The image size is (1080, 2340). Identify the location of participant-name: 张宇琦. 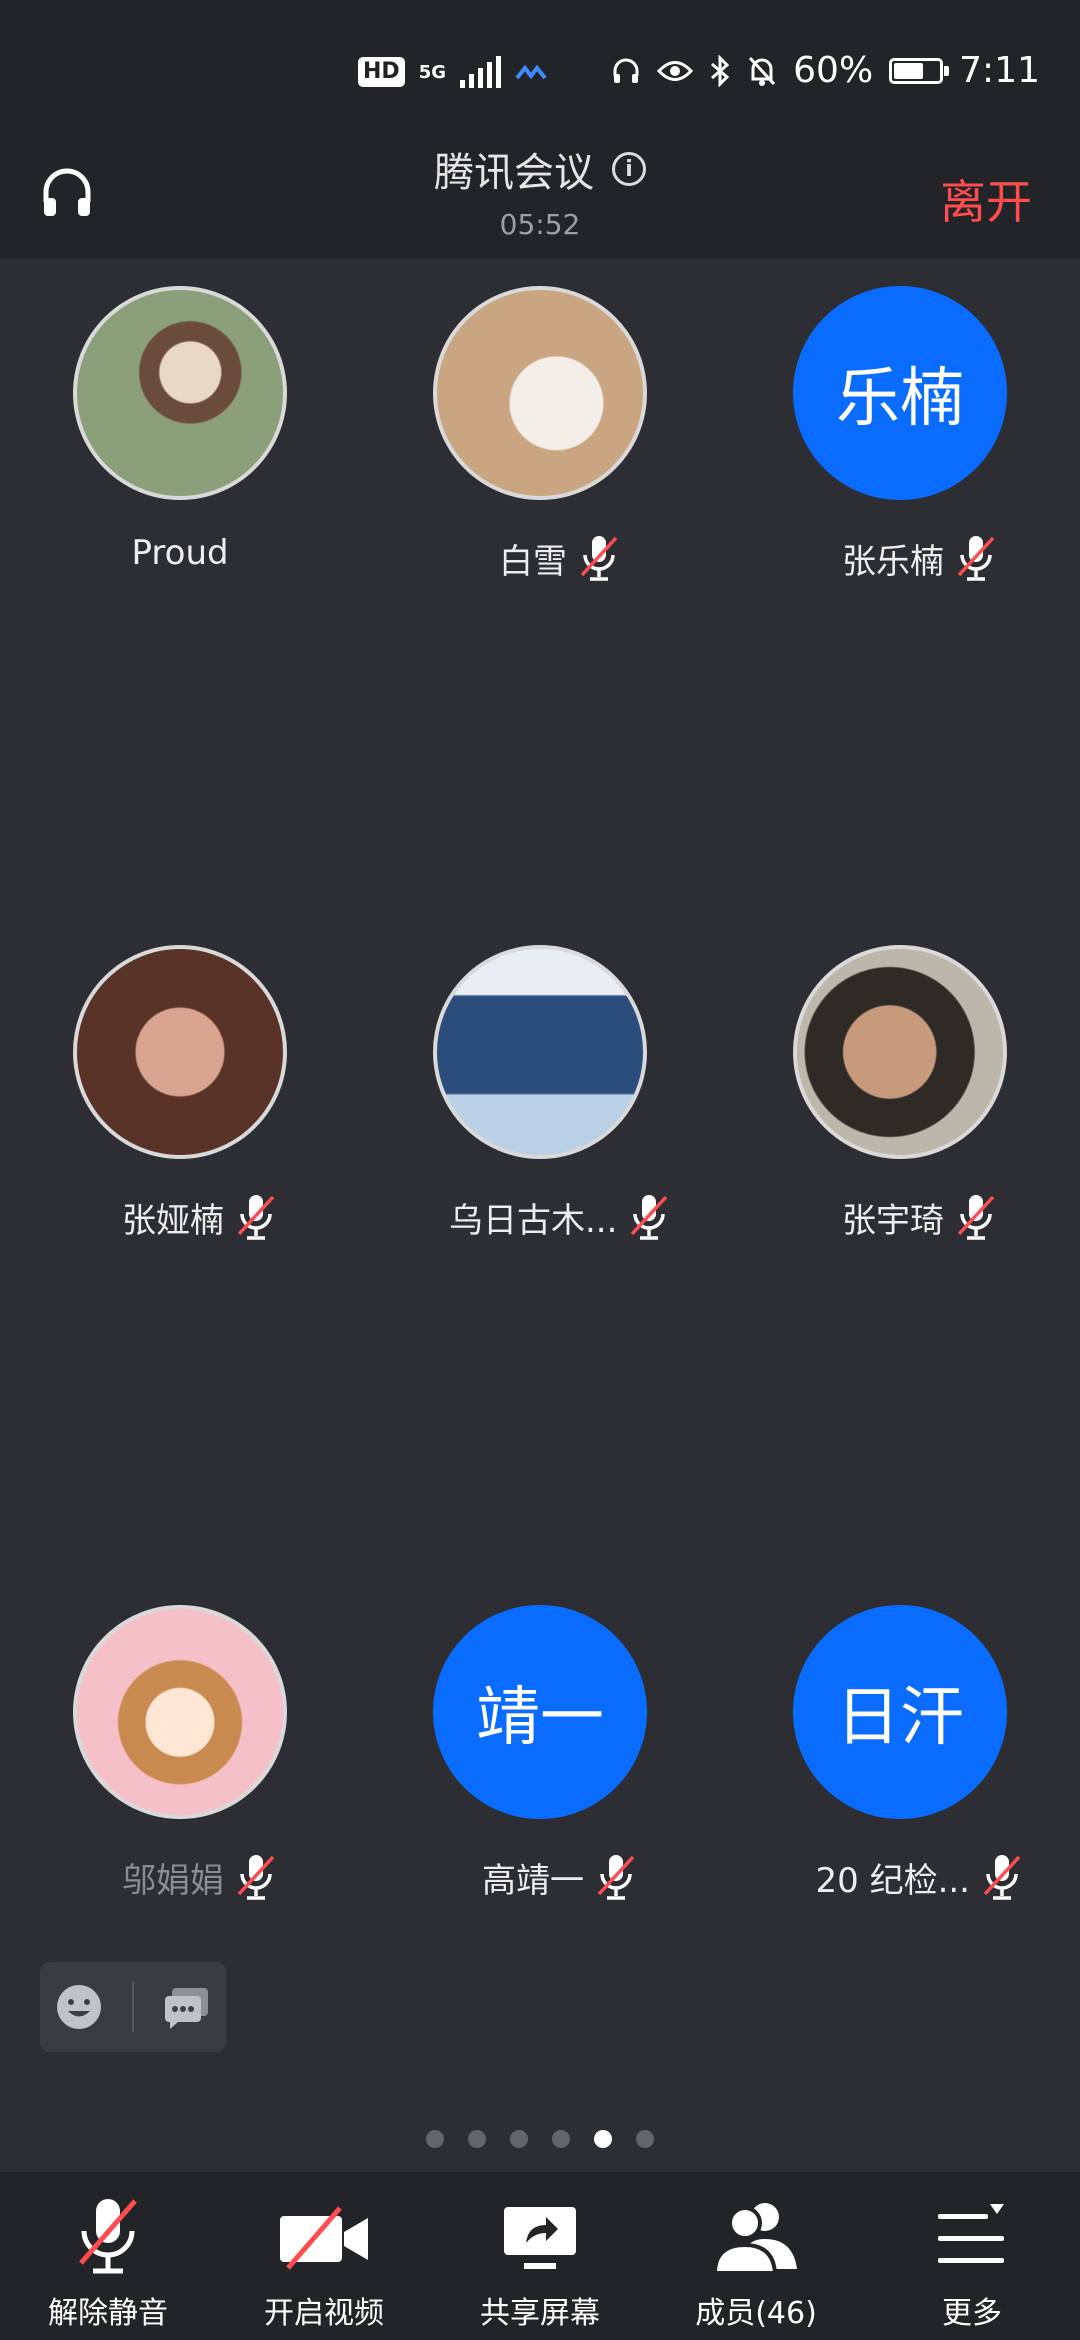
(893, 1220).